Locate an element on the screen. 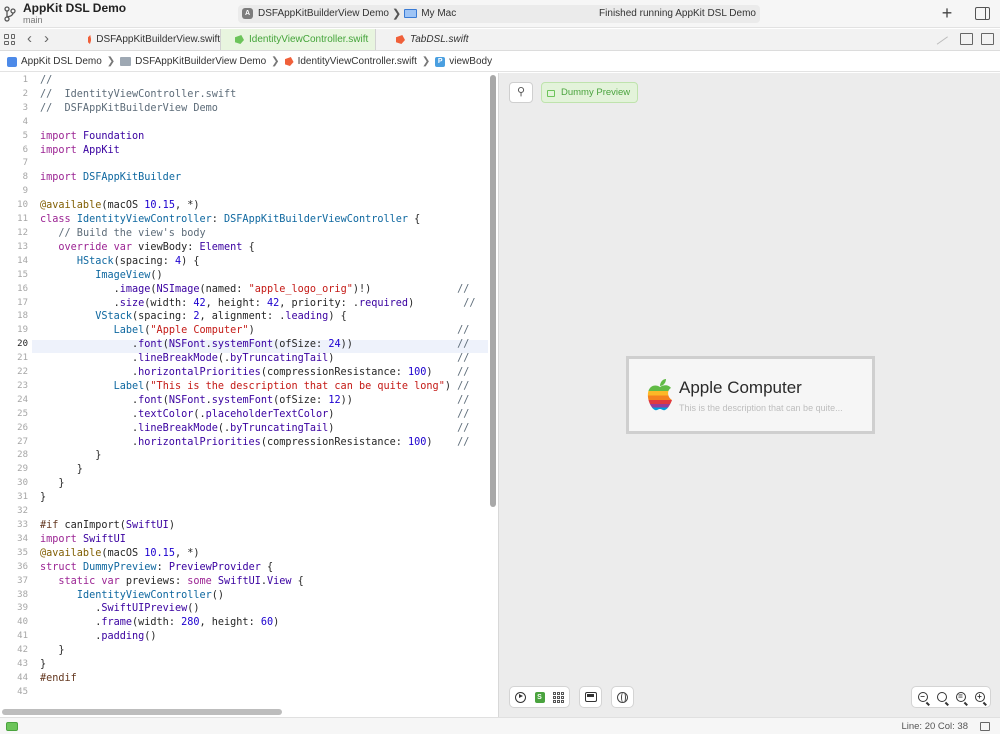 This screenshot has height=734, width=1000. code-line: // is located at coordinates (265, 81).